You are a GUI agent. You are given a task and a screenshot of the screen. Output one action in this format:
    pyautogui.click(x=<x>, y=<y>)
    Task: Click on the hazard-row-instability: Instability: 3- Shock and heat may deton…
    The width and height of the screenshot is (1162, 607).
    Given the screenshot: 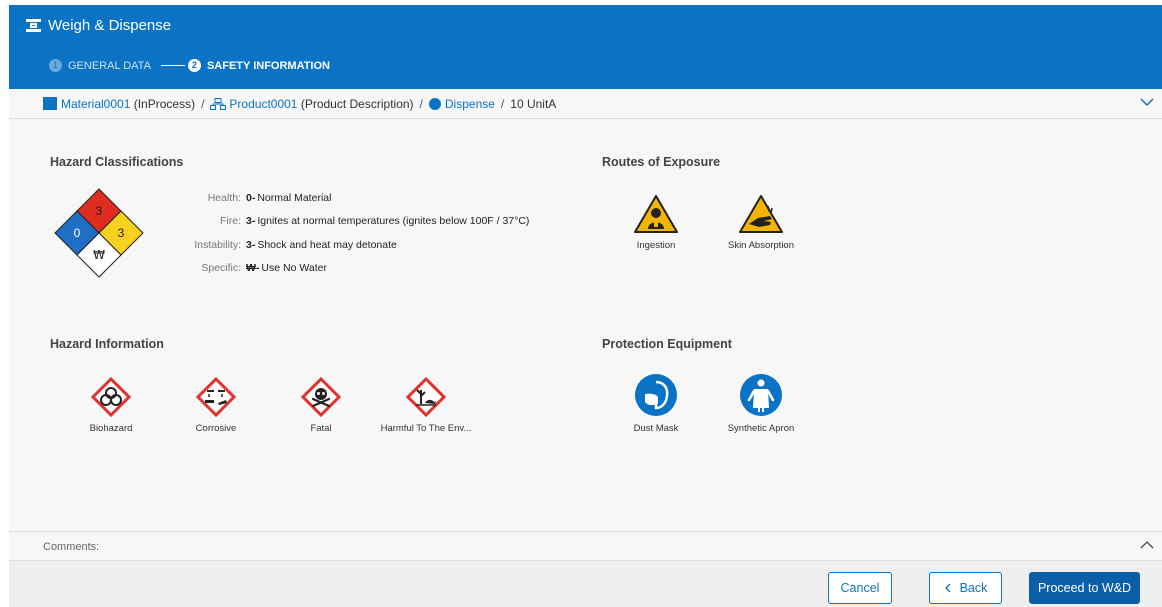 What is the action you would take?
    pyautogui.click(x=357, y=245)
    